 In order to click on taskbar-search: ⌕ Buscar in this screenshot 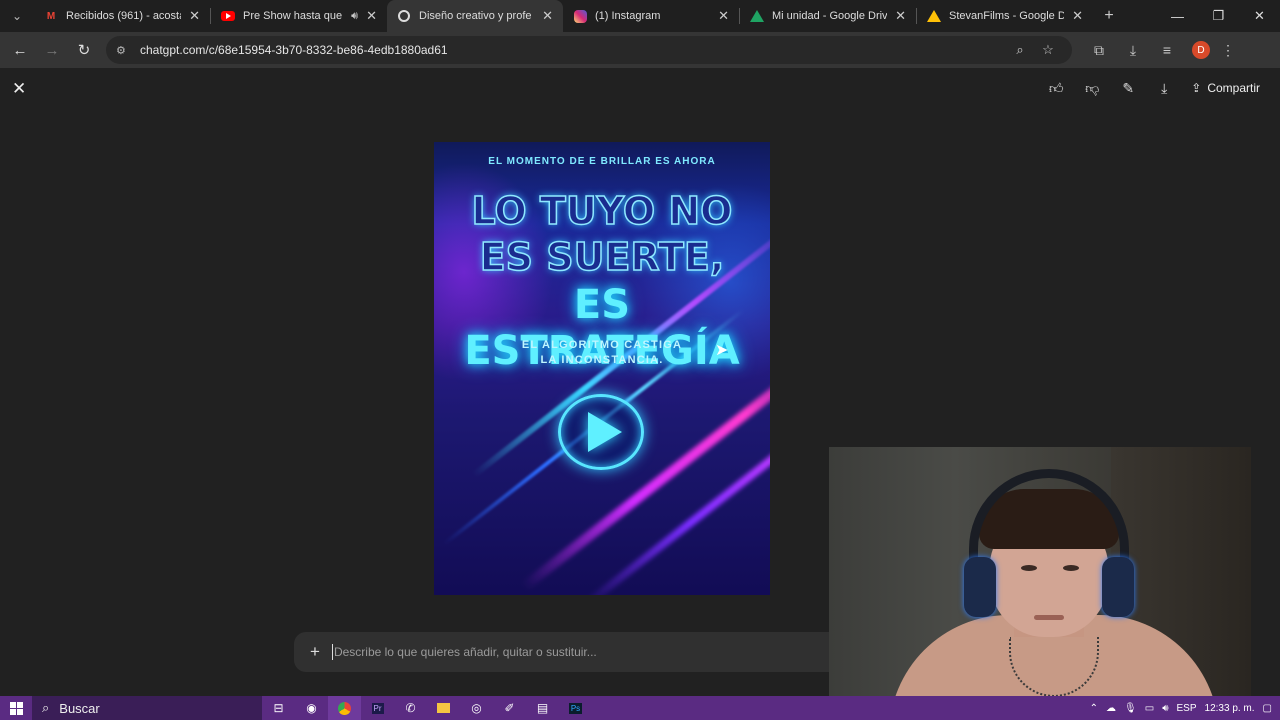, I will do `click(147, 708)`.